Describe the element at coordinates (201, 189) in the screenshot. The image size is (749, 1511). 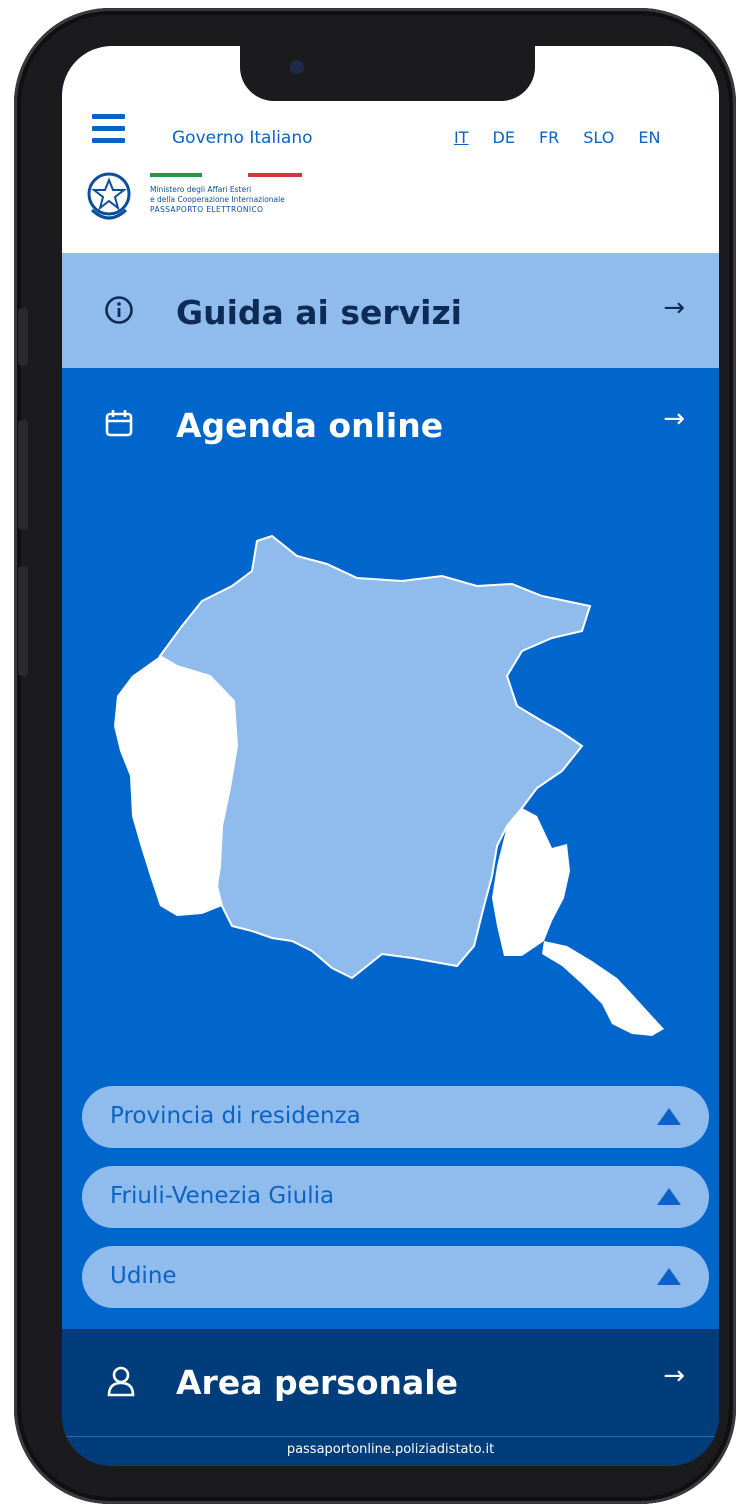
I see `ministry-name-line1: Ministero degli Affari Esteri` at that location.